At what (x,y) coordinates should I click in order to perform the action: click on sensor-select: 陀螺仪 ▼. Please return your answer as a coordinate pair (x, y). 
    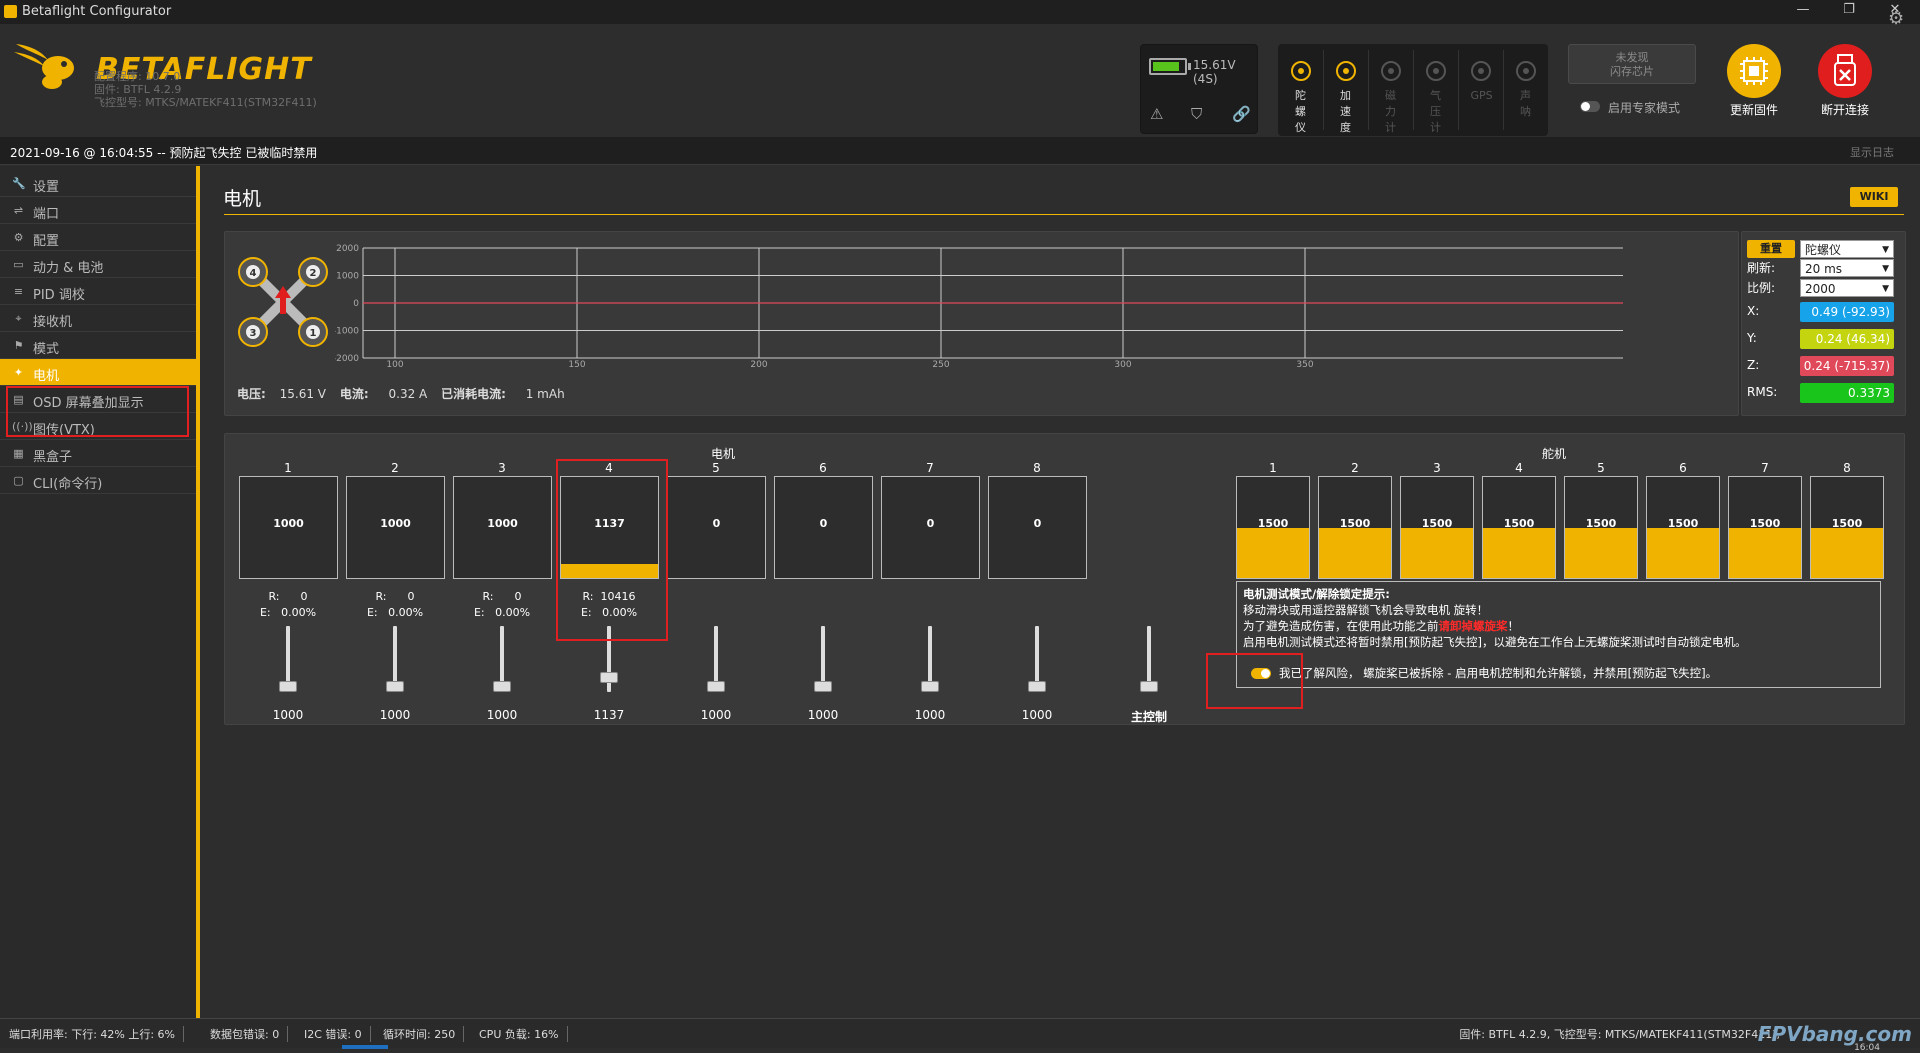
    Looking at the image, I should click on (1847, 249).